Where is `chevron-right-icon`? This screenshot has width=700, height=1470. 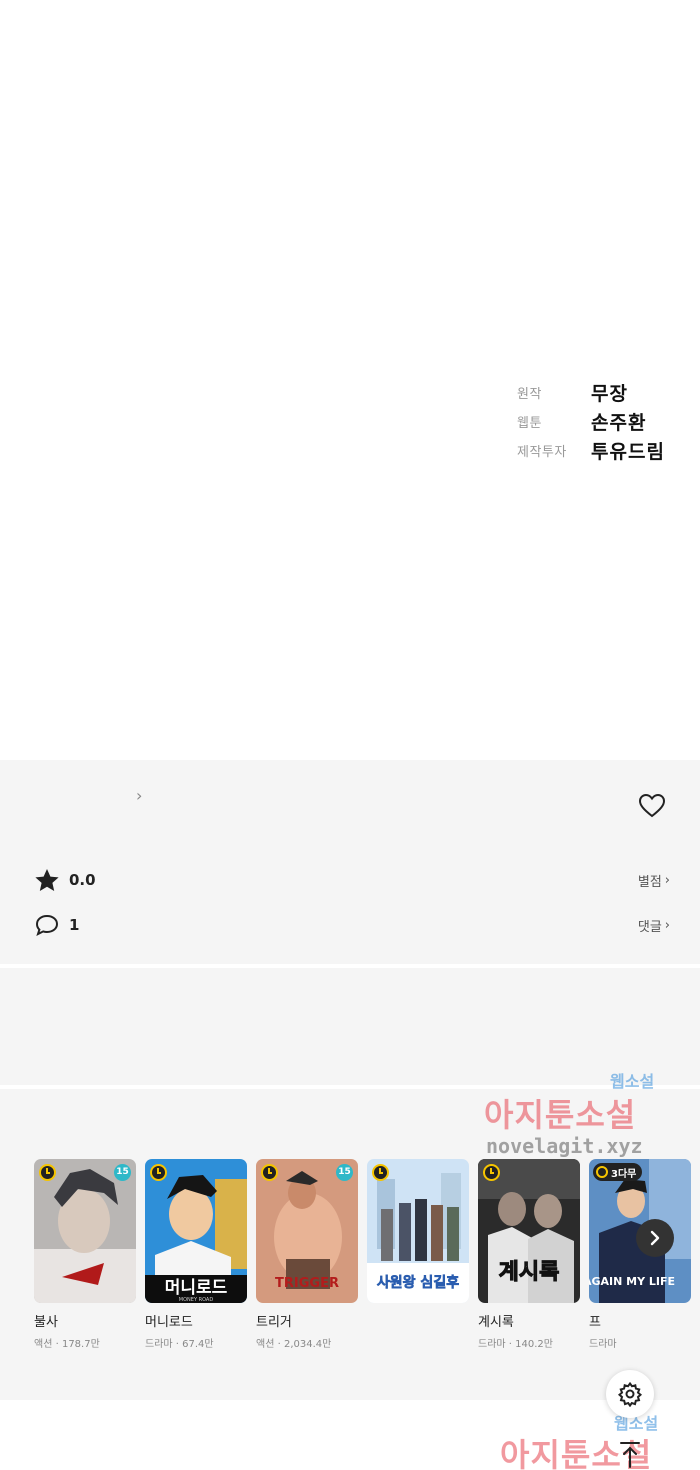 chevron-right-icon is located at coordinates (655, 1238).